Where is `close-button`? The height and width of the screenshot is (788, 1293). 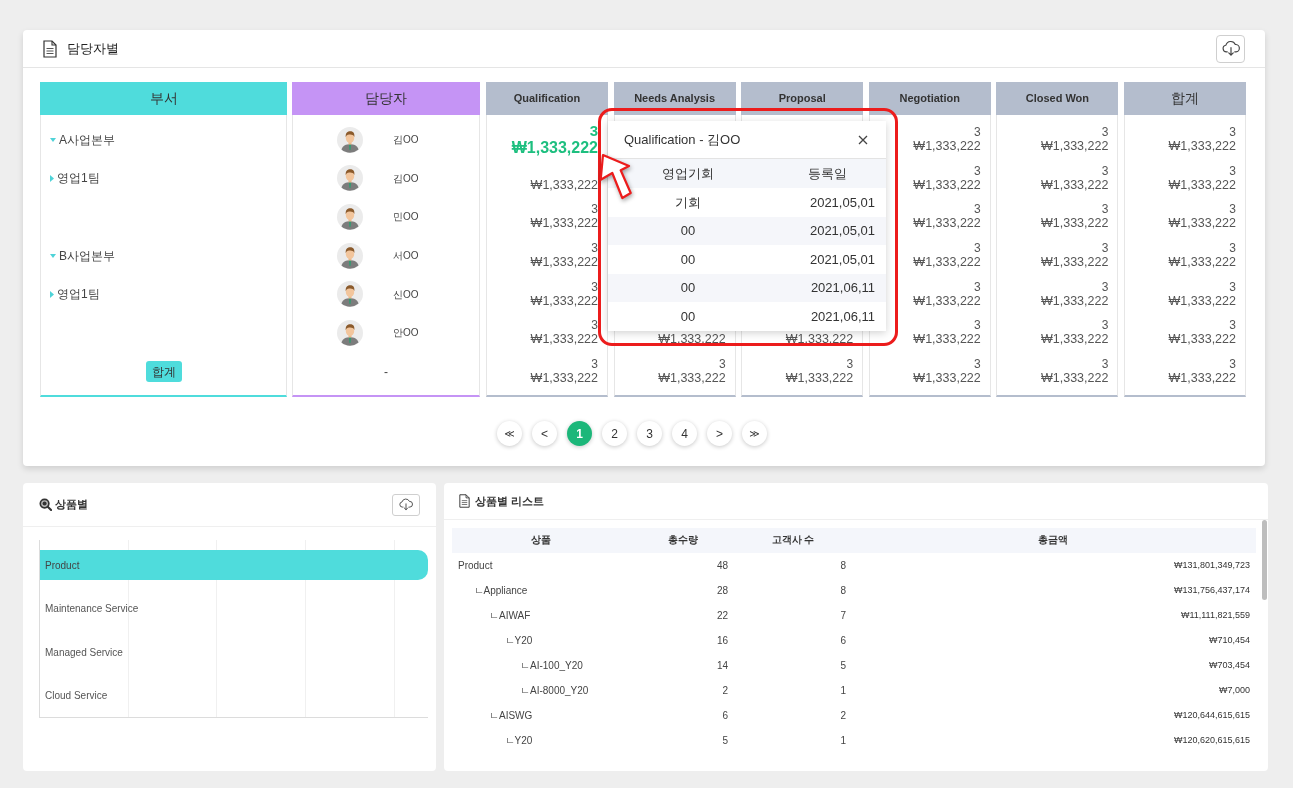
close-button is located at coordinates (863, 139).